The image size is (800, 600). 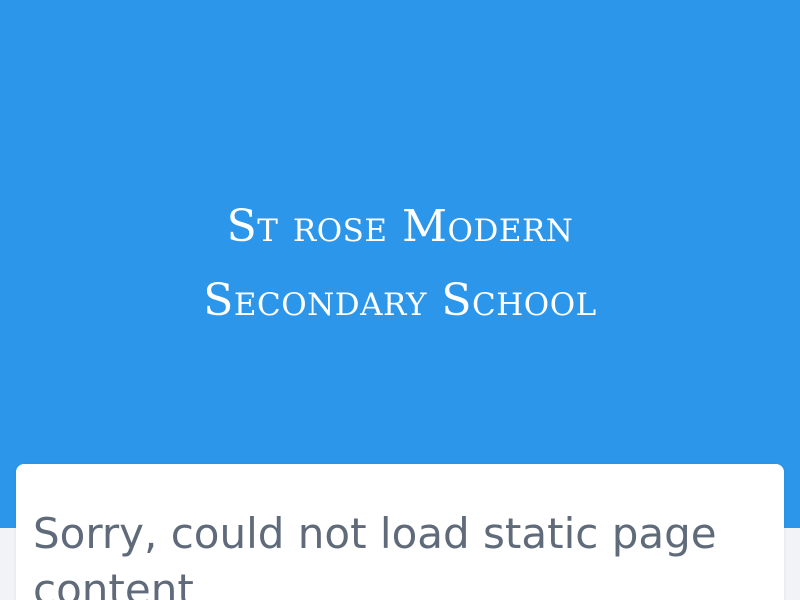 I want to click on school-title-line-2: Secondary School, so click(x=400, y=300).